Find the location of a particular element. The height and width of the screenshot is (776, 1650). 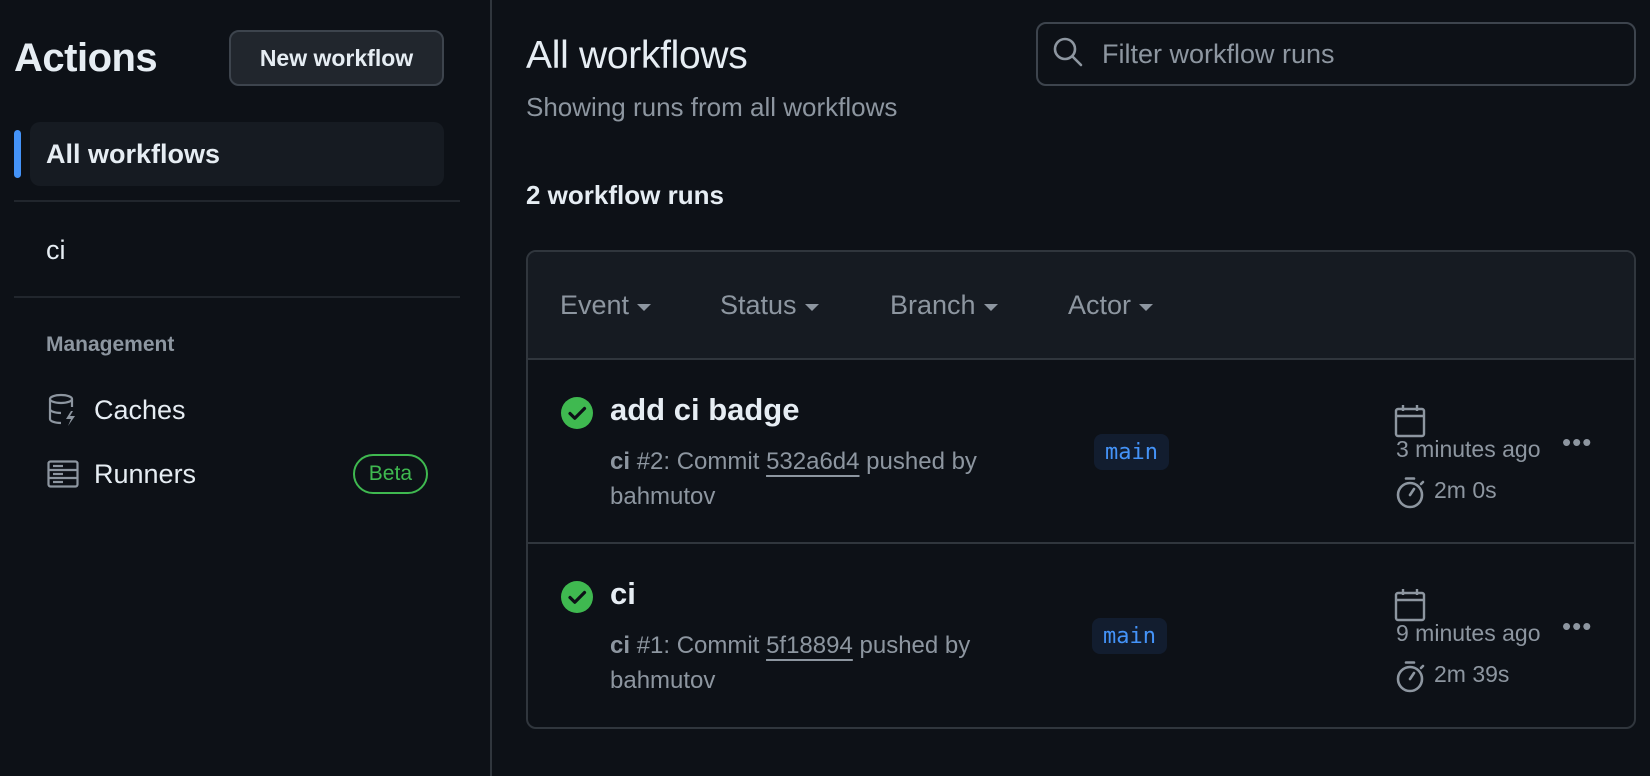

run-meta: ci #1: Commit 5f18894 pushed by bahmutov is located at coordinates (830, 663).